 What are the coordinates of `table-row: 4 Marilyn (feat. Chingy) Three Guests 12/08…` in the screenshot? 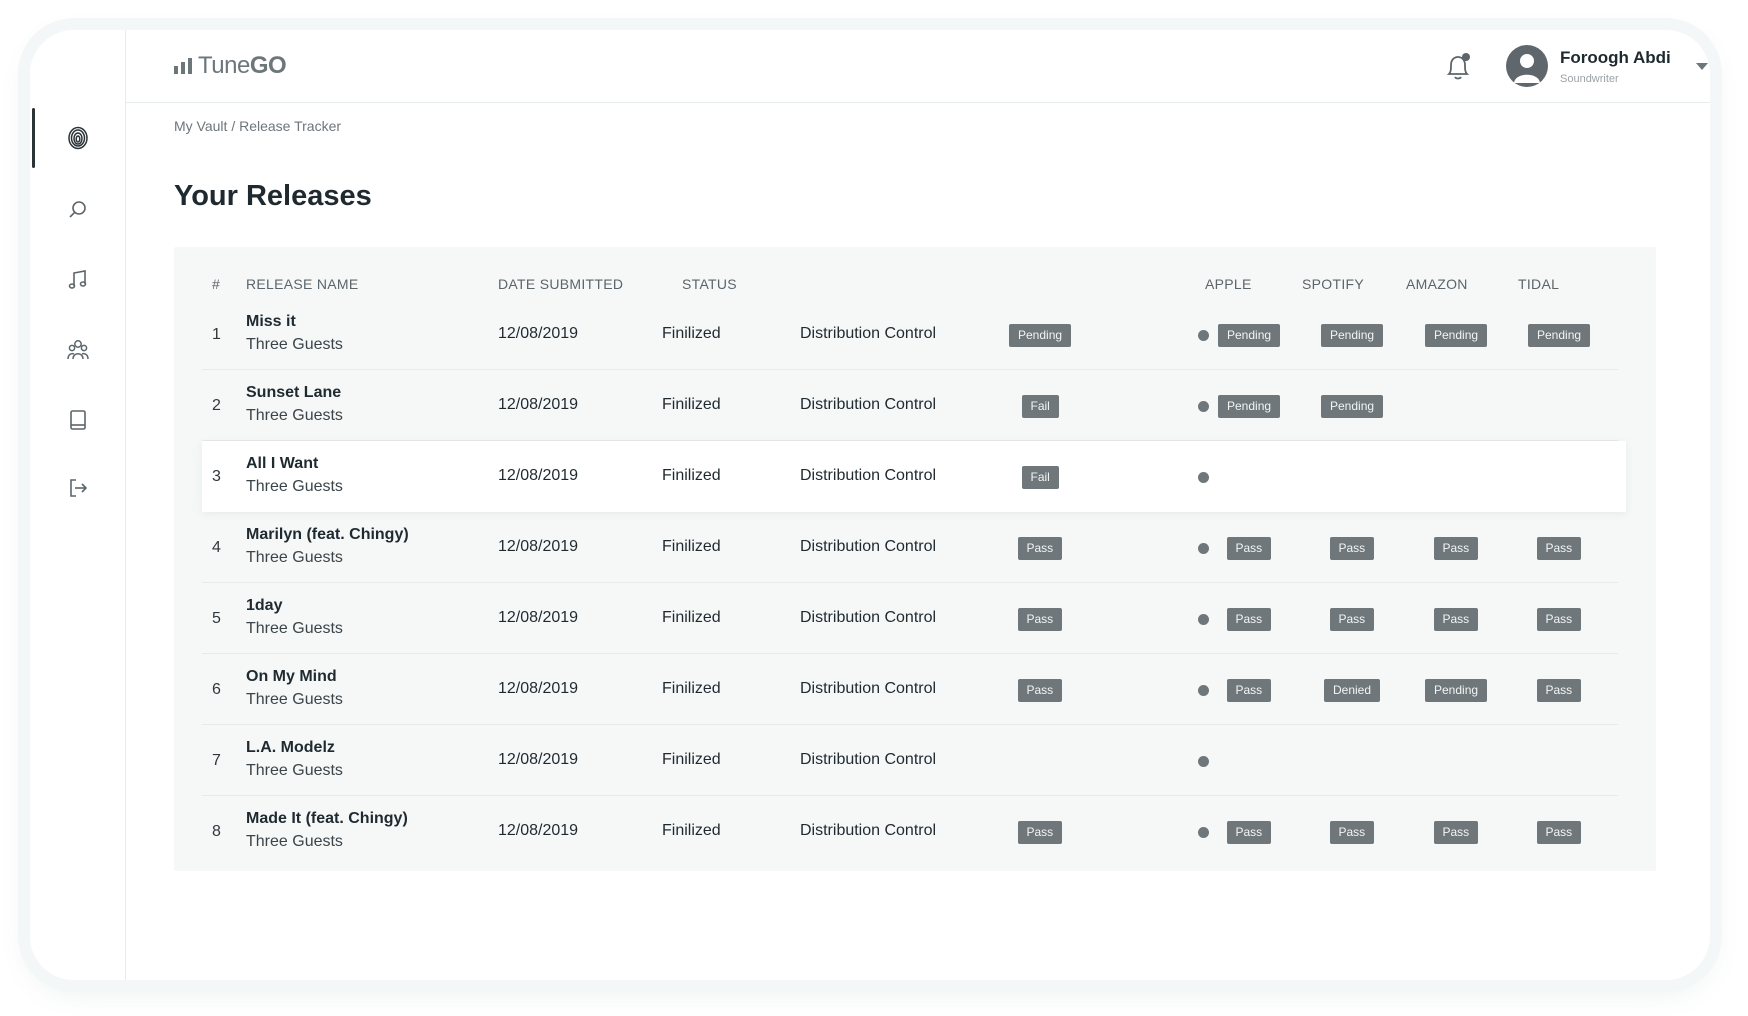 It's located at (910, 547).